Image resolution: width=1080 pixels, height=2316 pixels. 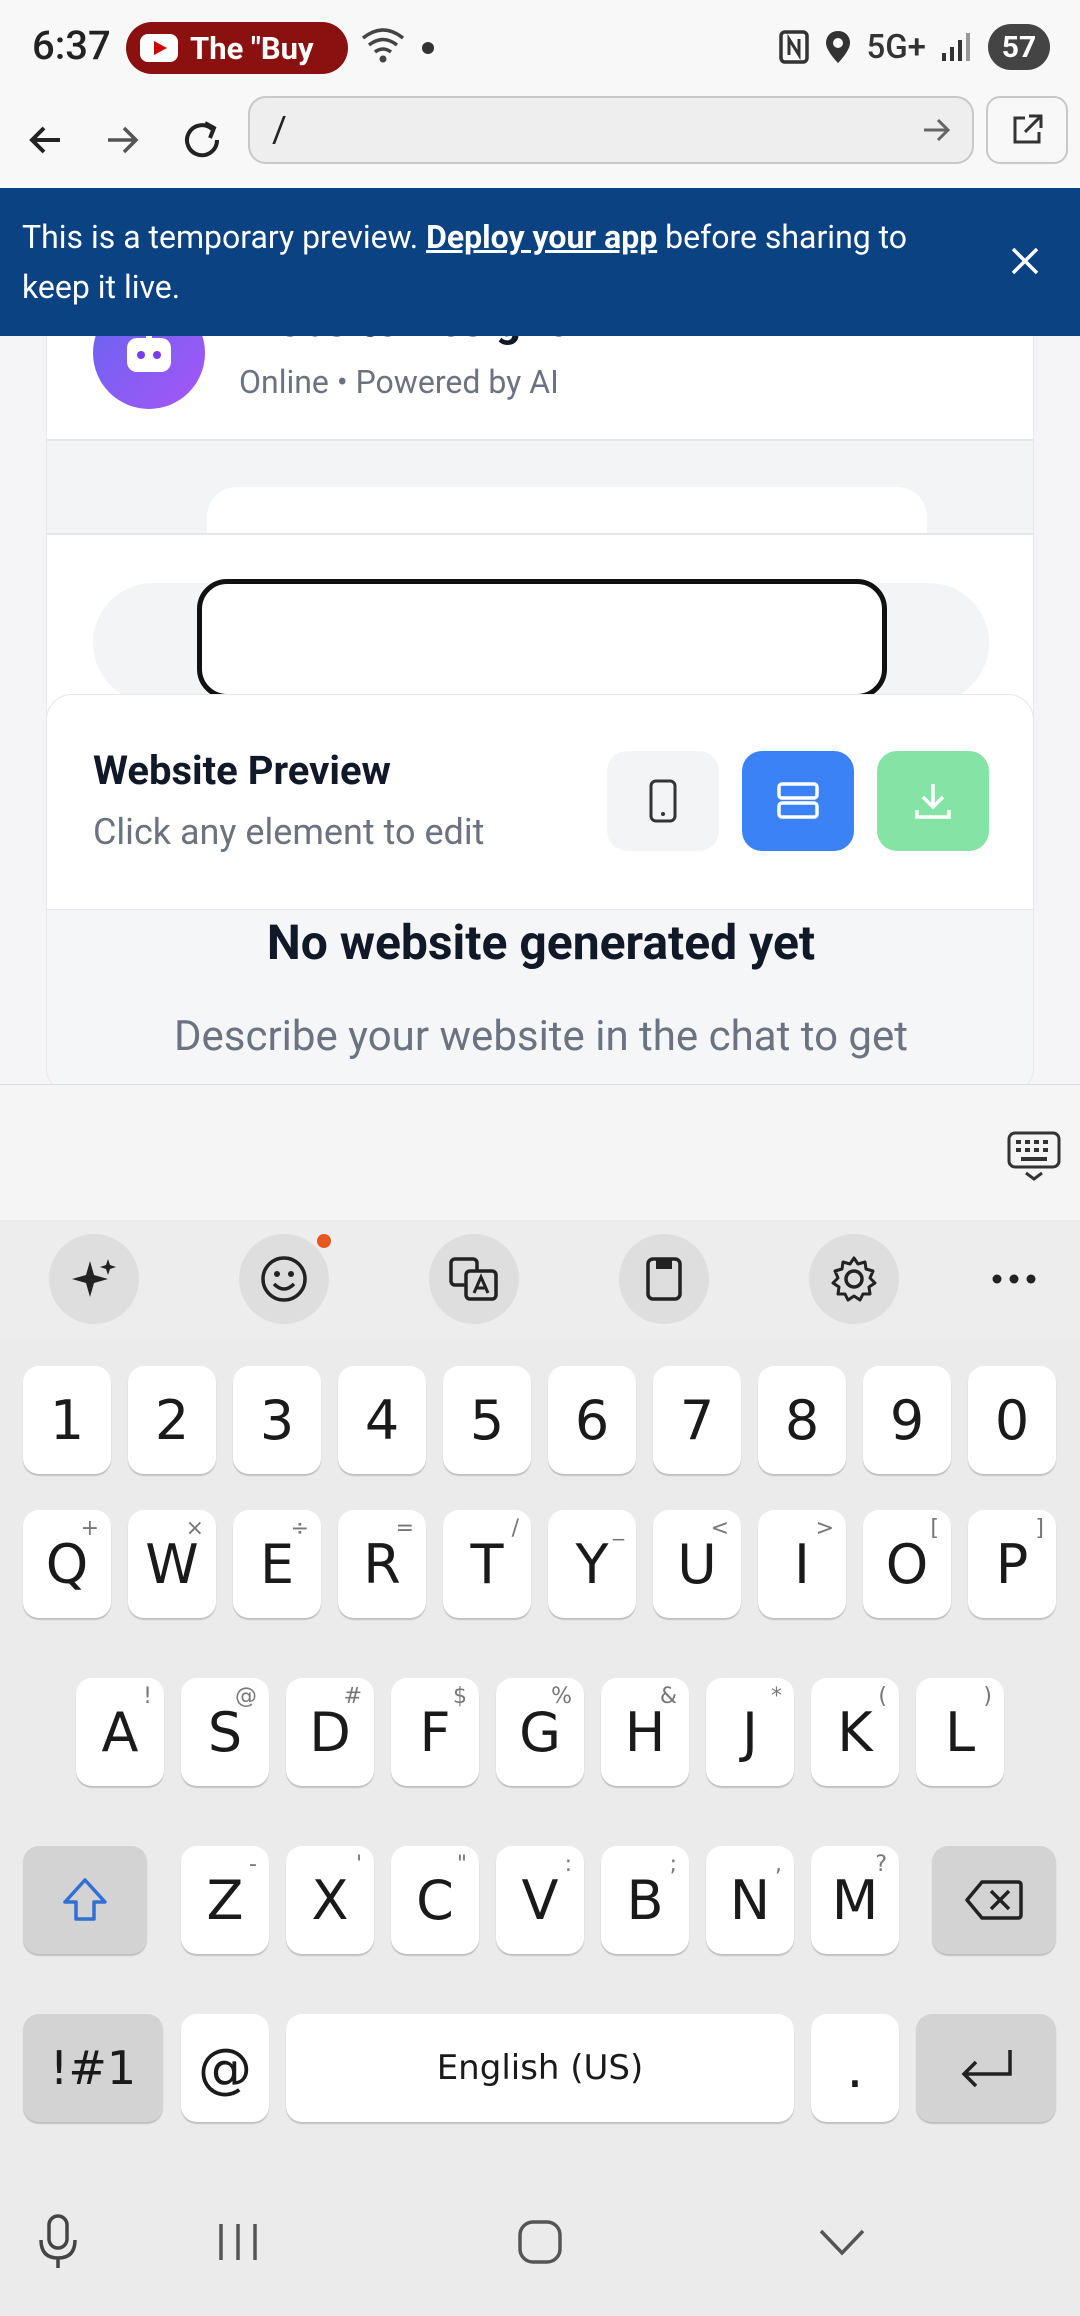 I want to click on chat-messages-area, so click(x=540, y=494).